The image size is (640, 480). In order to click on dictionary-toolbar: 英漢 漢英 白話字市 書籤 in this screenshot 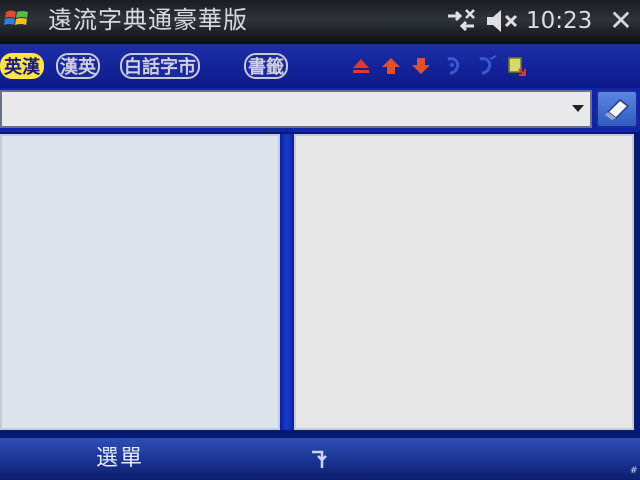, I will do `click(320, 66)`.